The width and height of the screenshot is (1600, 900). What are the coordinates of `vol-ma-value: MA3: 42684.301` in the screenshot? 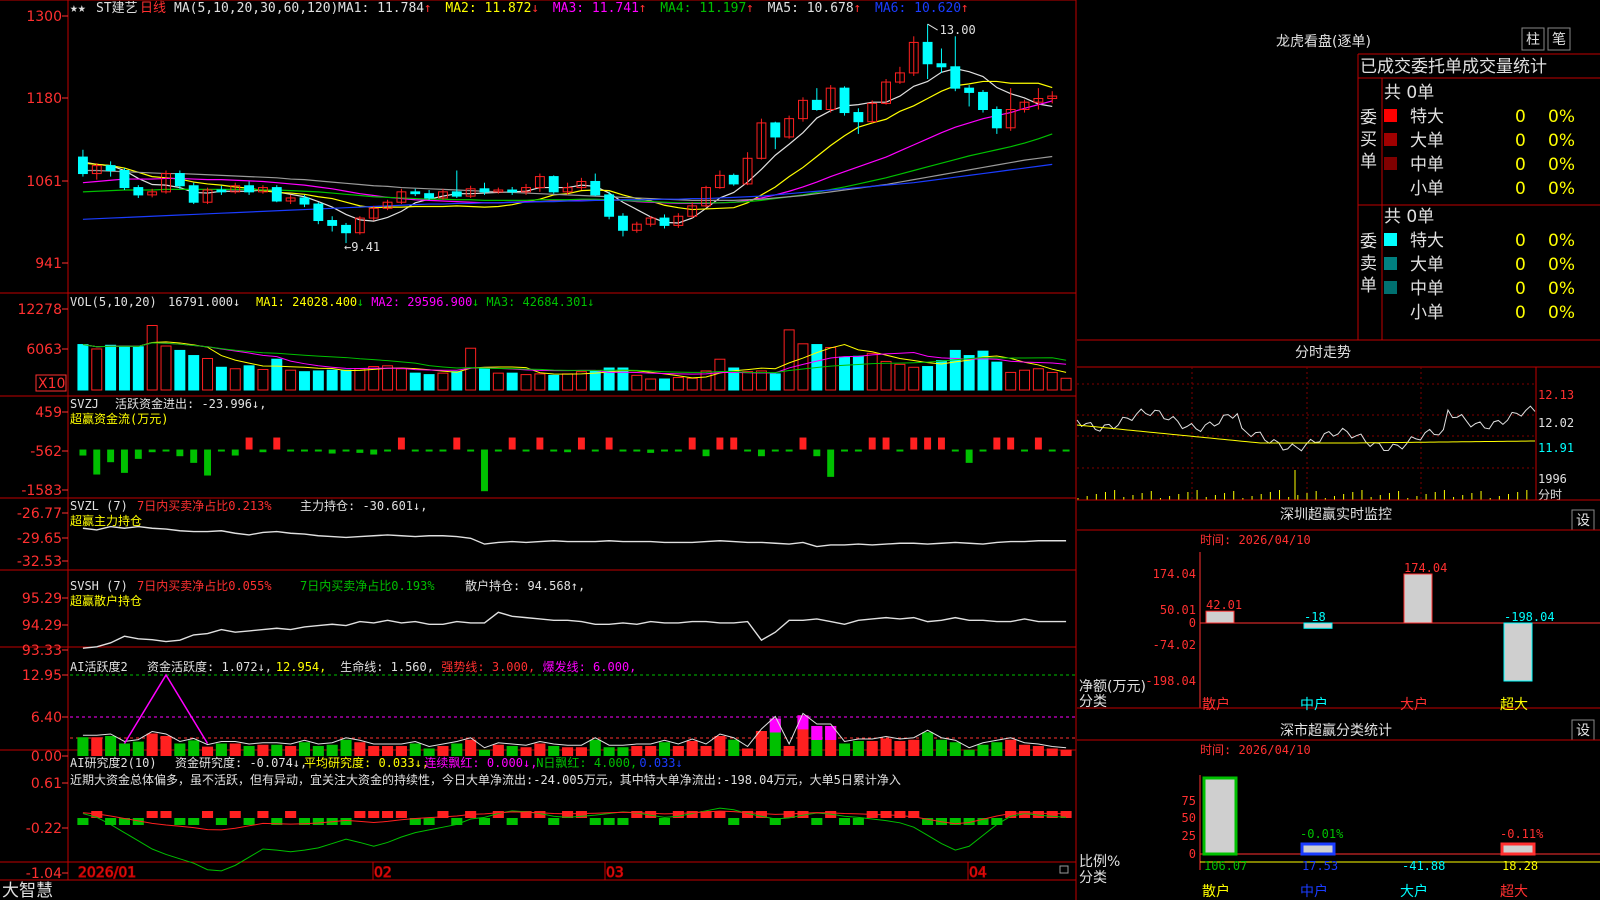 It's located at (536, 302).